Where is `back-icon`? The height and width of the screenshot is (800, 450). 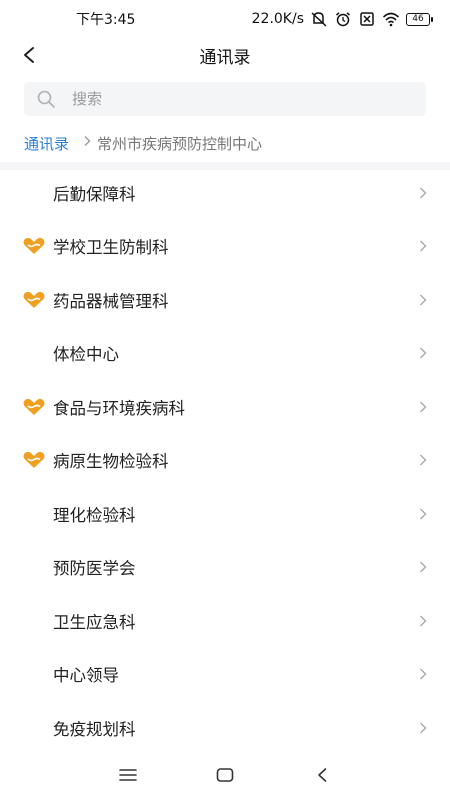
back-icon is located at coordinates (321, 775).